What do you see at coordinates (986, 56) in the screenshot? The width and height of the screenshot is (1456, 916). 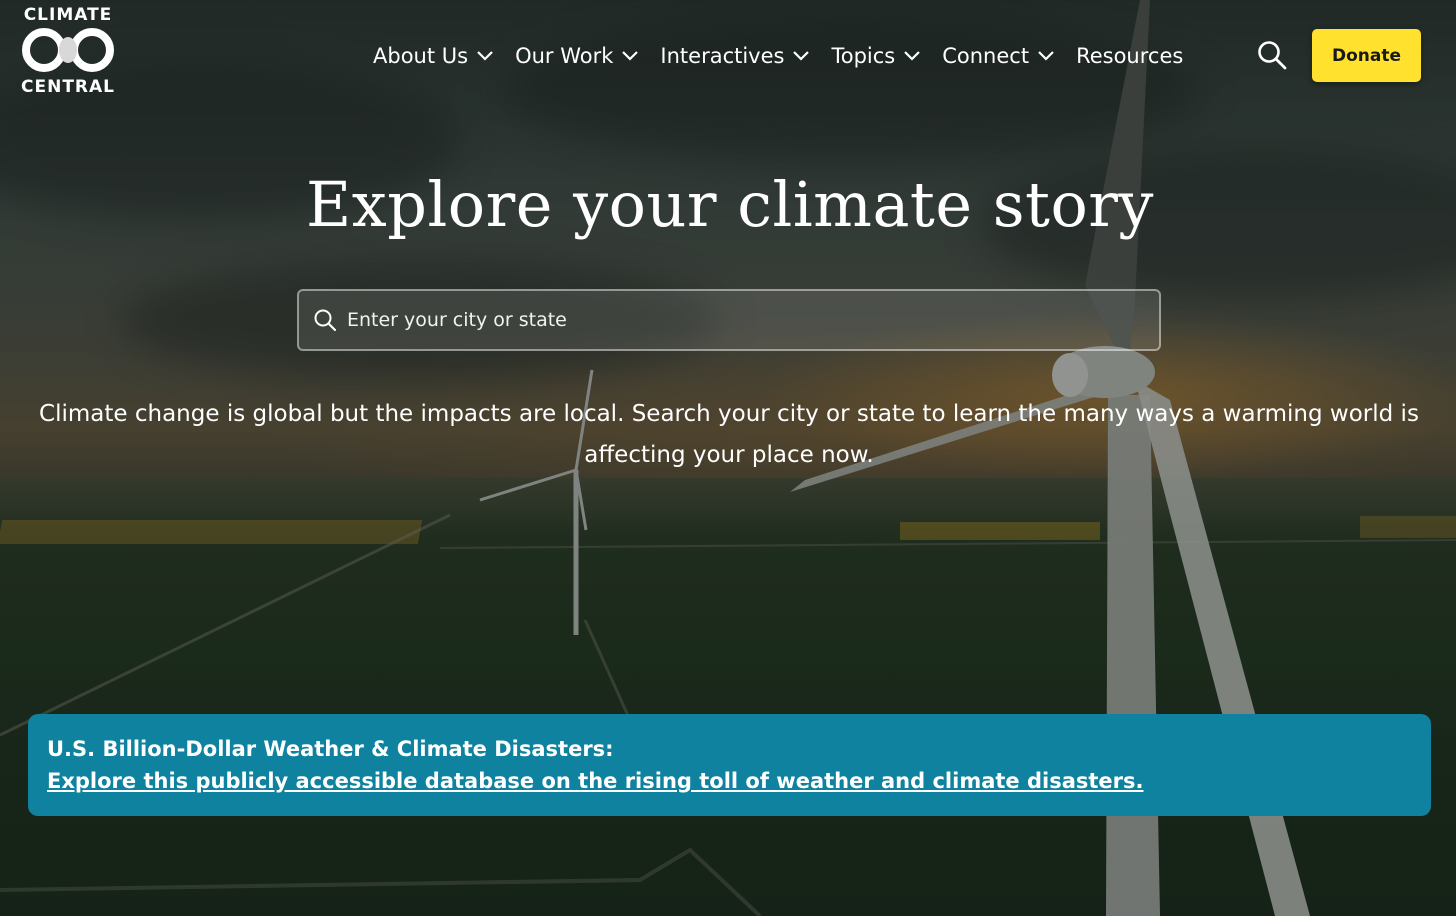 I see `nav-label: Connect` at bounding box center [986, 56].